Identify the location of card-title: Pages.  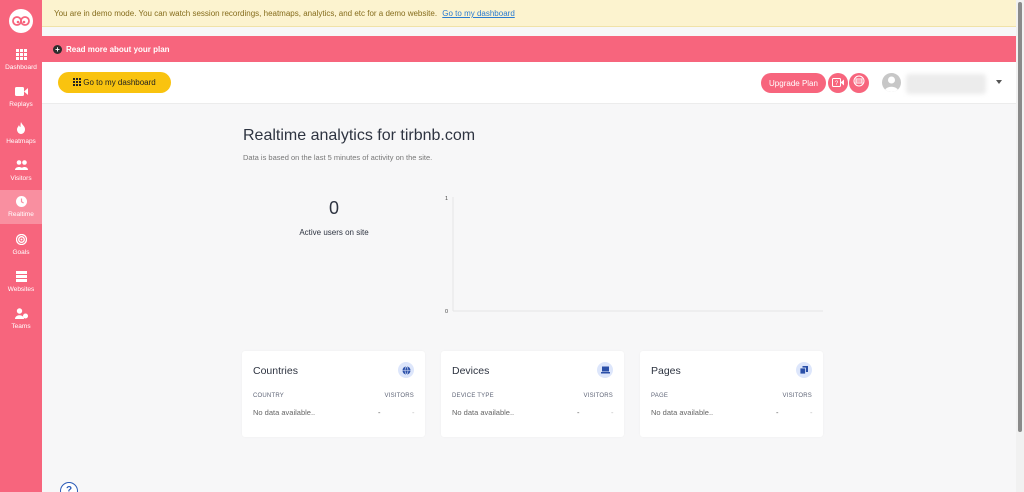
(666, 371).